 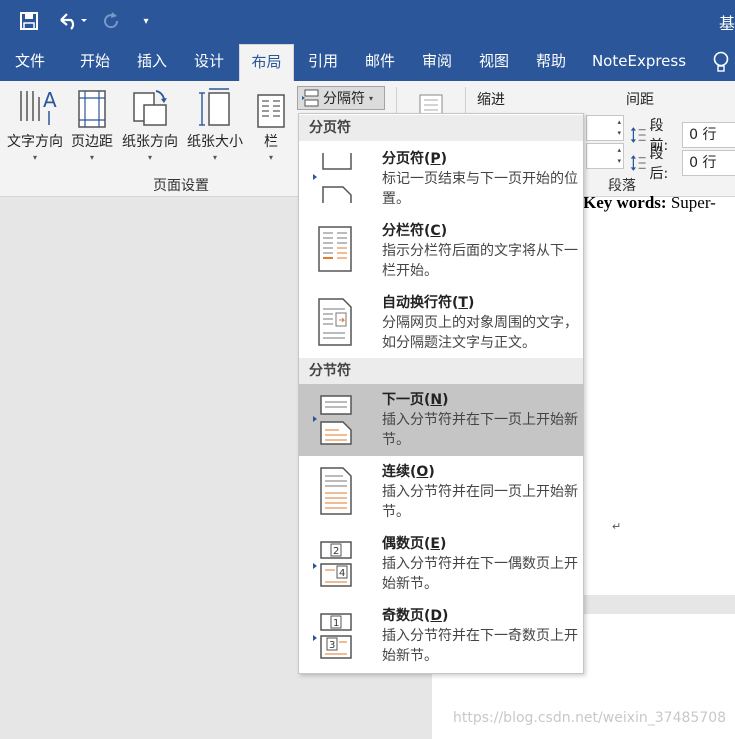 What do you see at coordinates (266, 62) in the screenshot?
I see `tab-layout: 布局` at bounding box center [266, 62].